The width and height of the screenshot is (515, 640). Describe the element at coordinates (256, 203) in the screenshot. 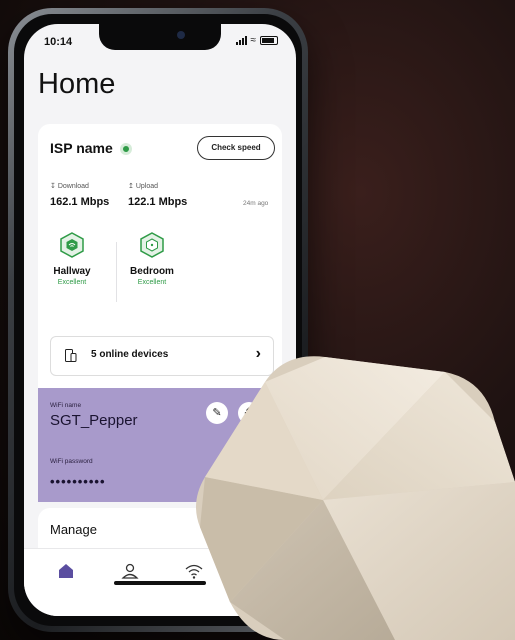

I see `last-checked: 24m ago` at that location.